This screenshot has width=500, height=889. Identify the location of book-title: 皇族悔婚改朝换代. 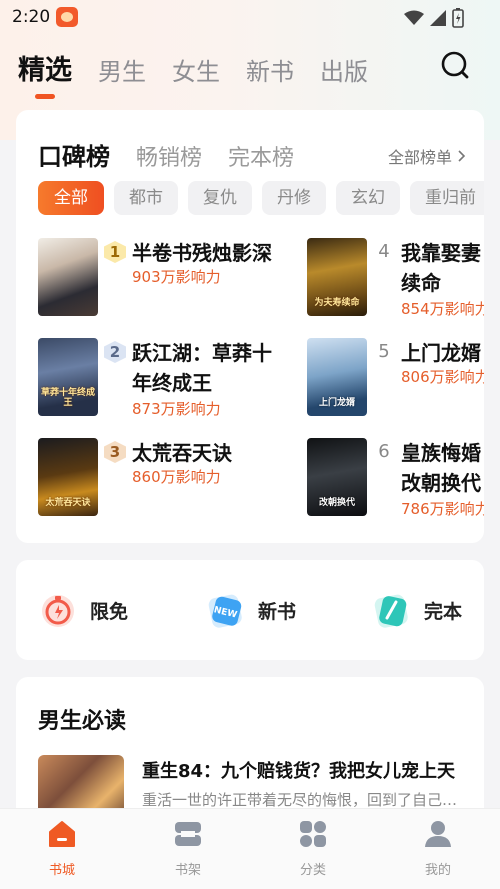
(441, 468).